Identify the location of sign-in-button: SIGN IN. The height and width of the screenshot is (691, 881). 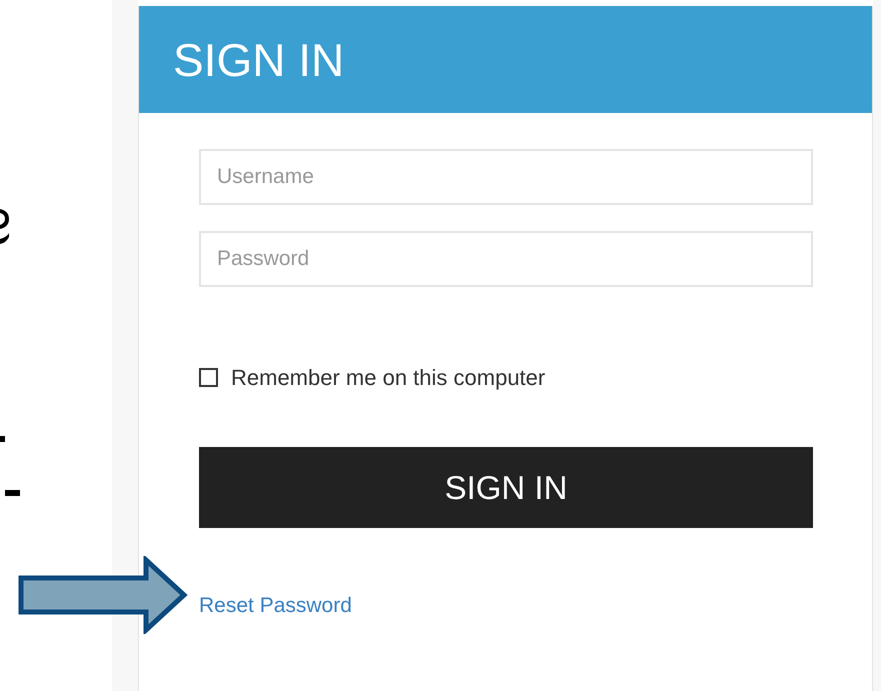
(506, 487).